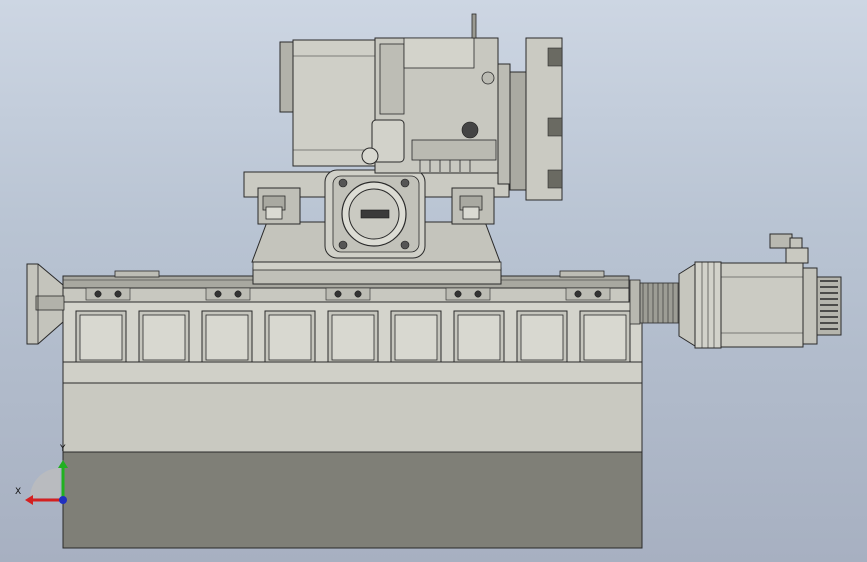 Image resolution: width=867 pixels, height=562 pixels. I want to click on y-axis-label: Y, so click(63, 449).